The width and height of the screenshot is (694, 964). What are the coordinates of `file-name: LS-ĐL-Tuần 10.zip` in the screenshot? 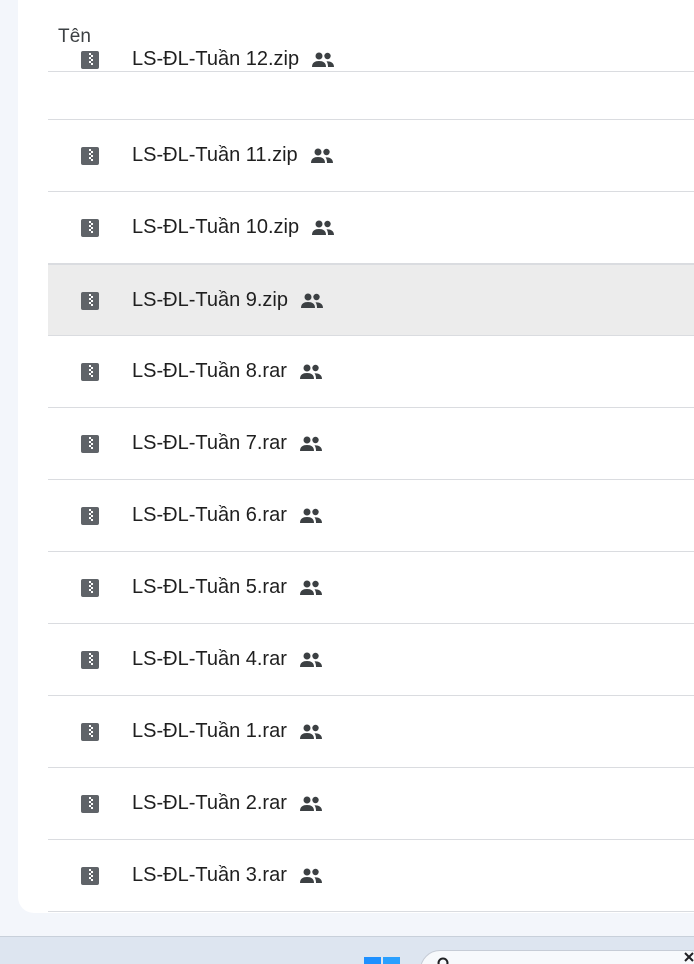 It's located at (233, 227).